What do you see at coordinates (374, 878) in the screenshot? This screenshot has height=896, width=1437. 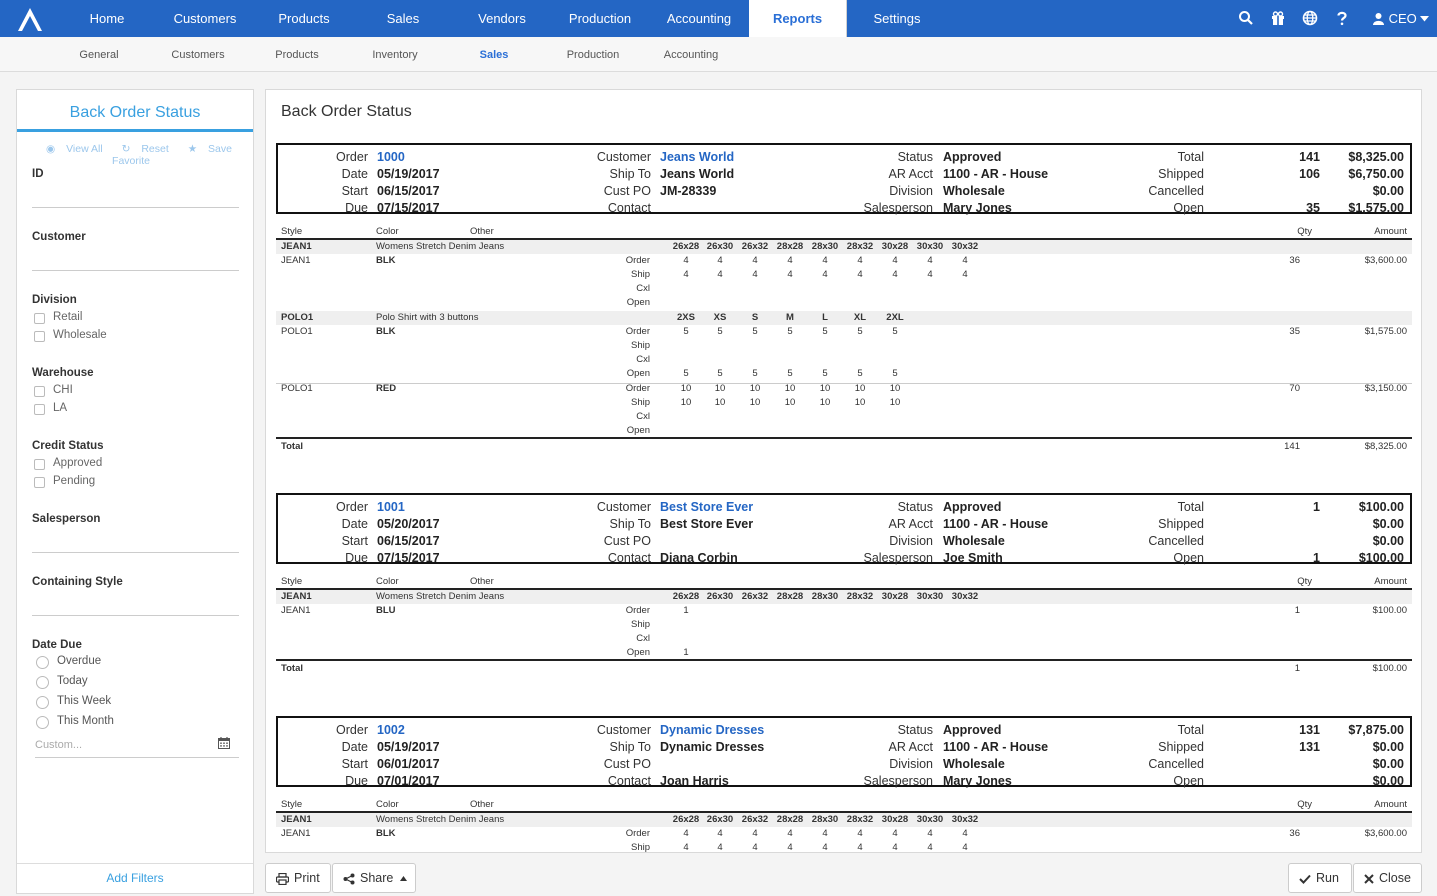 I see `share-button: Share` at bounding box center [374, 878].